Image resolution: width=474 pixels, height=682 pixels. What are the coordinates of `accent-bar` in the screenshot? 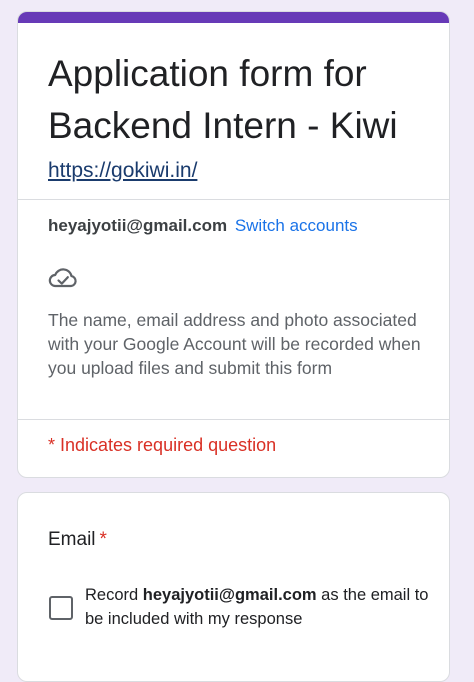 It's located at (233, 17).